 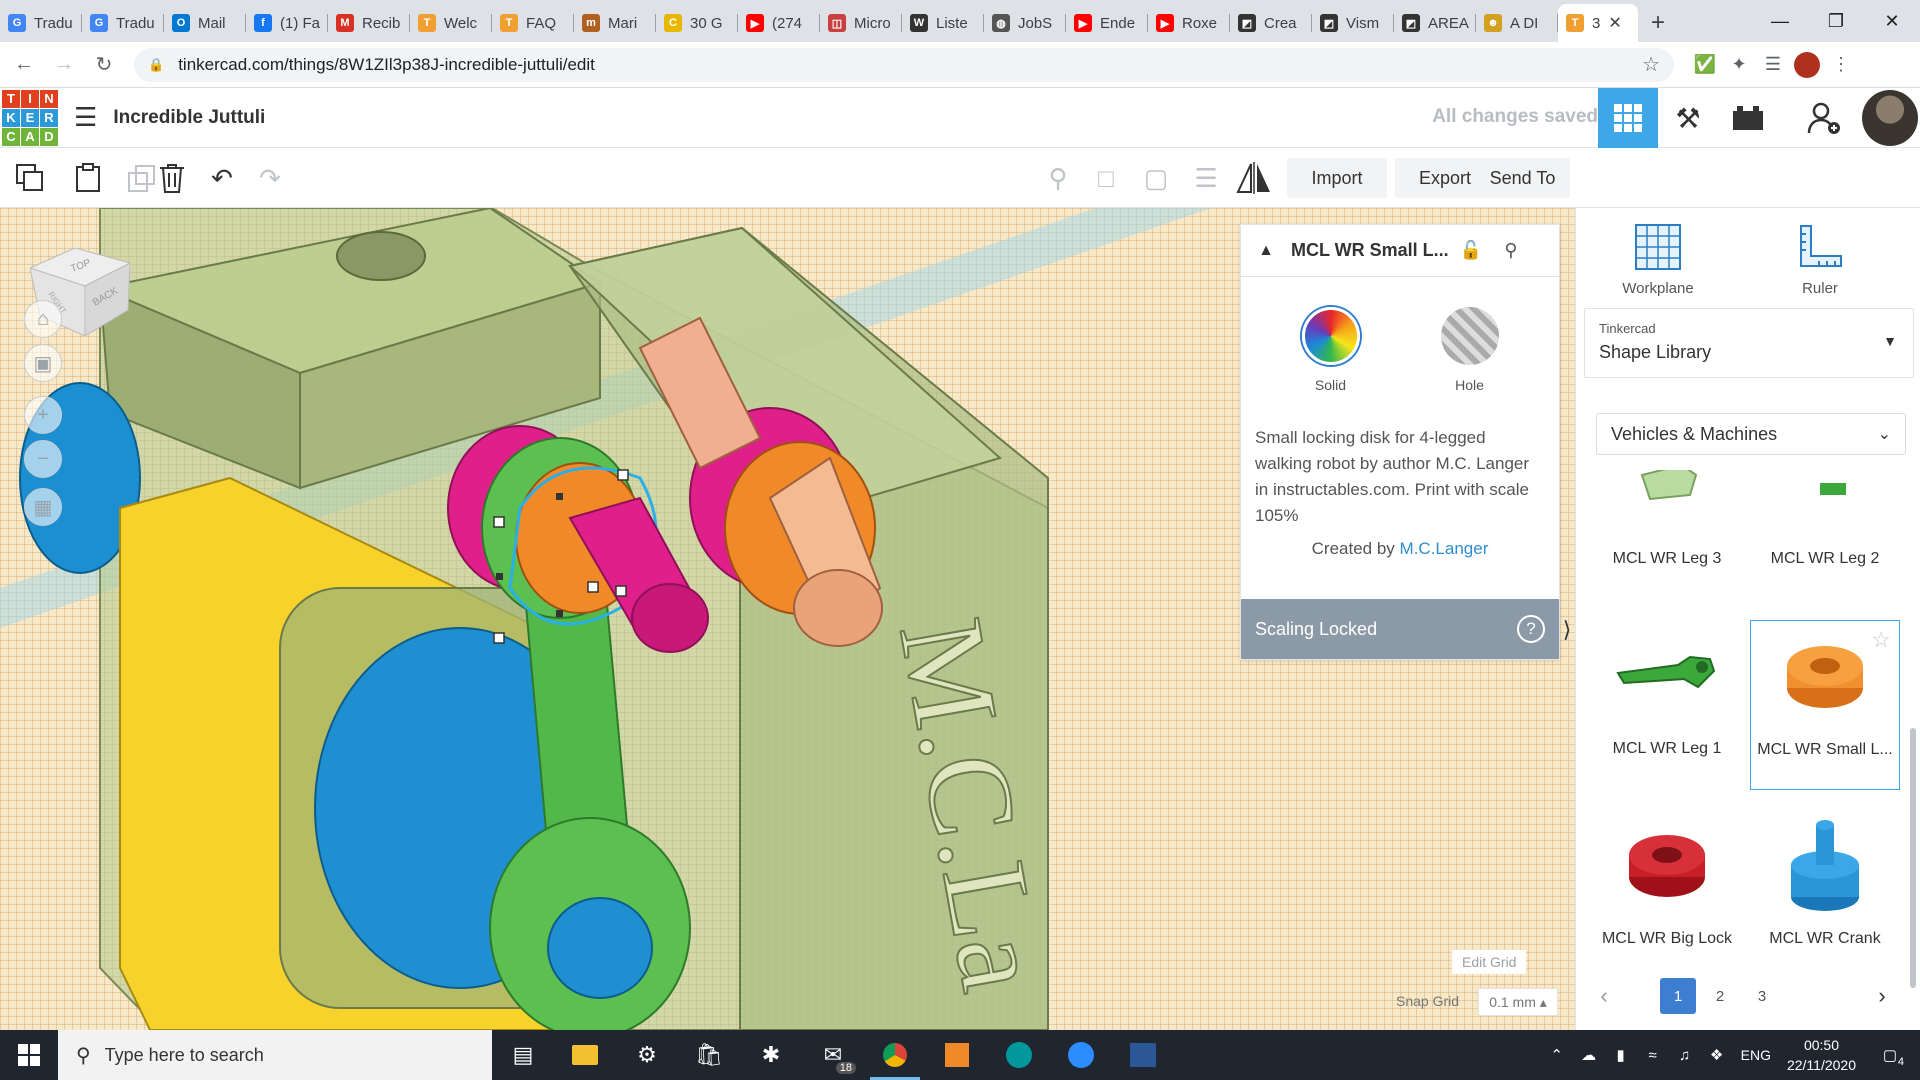 What do you see at coordinates (957, 1055) in the screenshot?
I see `fusion-icon` at bounding box center [957, 1055].